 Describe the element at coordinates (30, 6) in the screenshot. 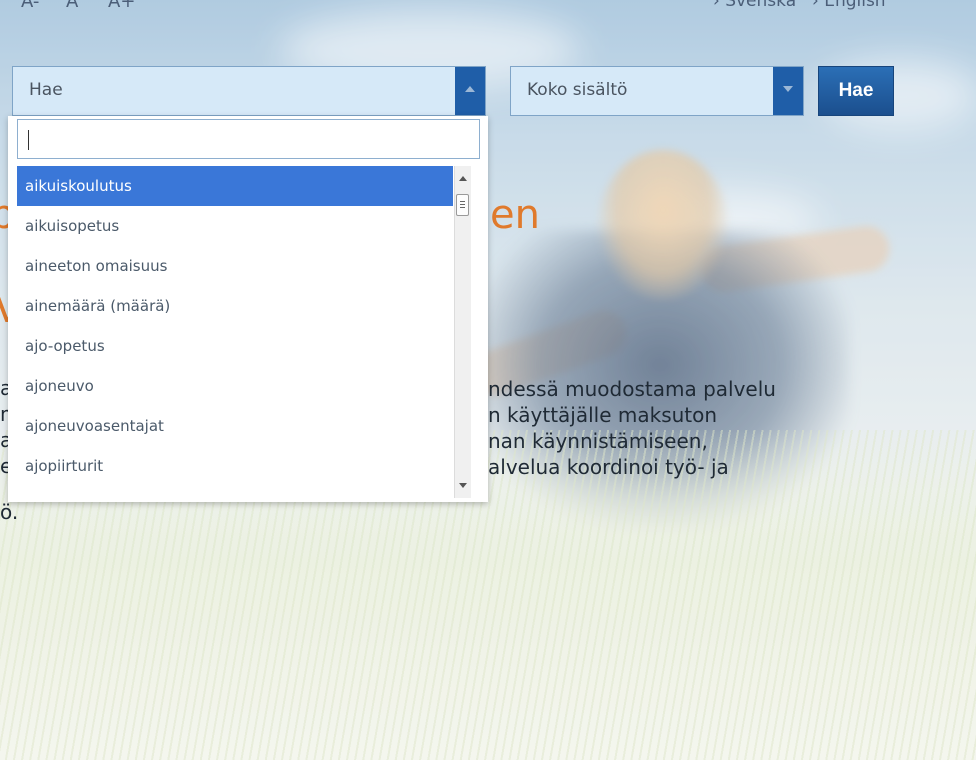

I see `font-size-decrease-button: A-` at that location.